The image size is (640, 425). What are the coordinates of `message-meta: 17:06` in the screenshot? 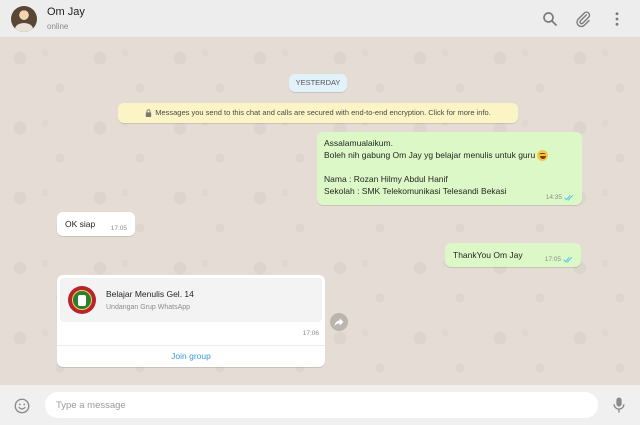 It's located at (311, 333).